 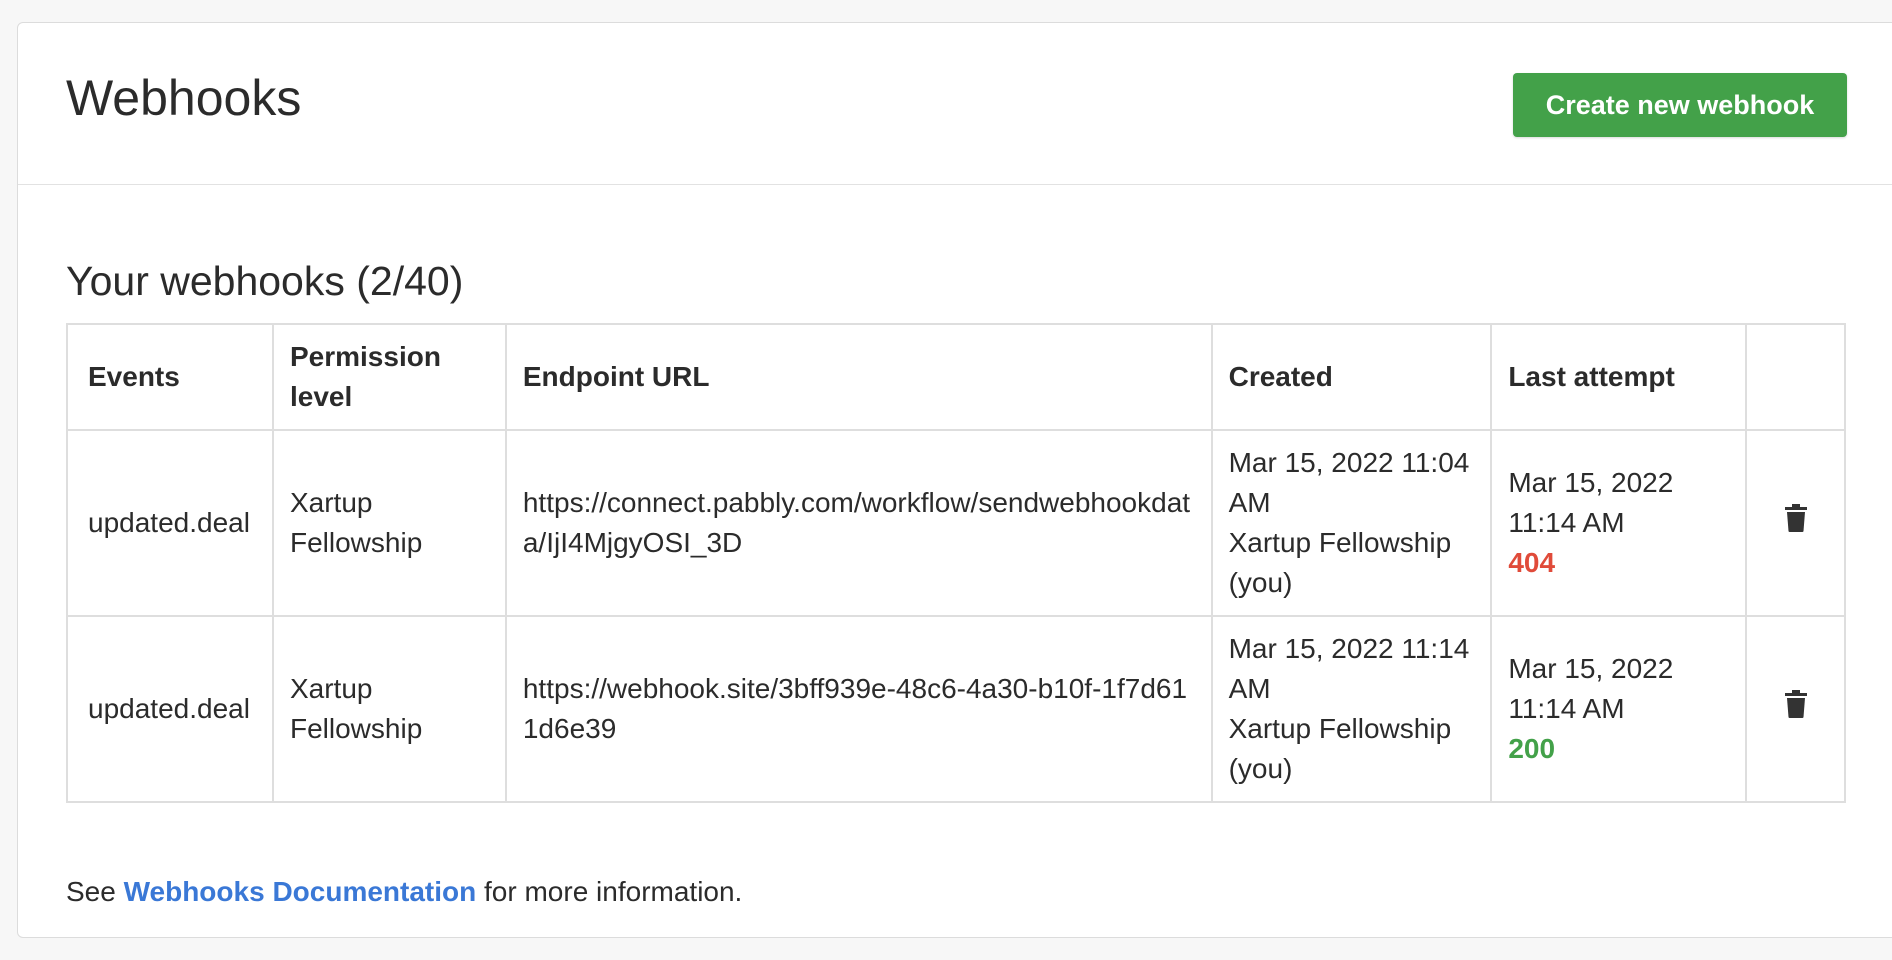 I want to click on column-header-permission-level: Permission level, so click(x=389, y=377).